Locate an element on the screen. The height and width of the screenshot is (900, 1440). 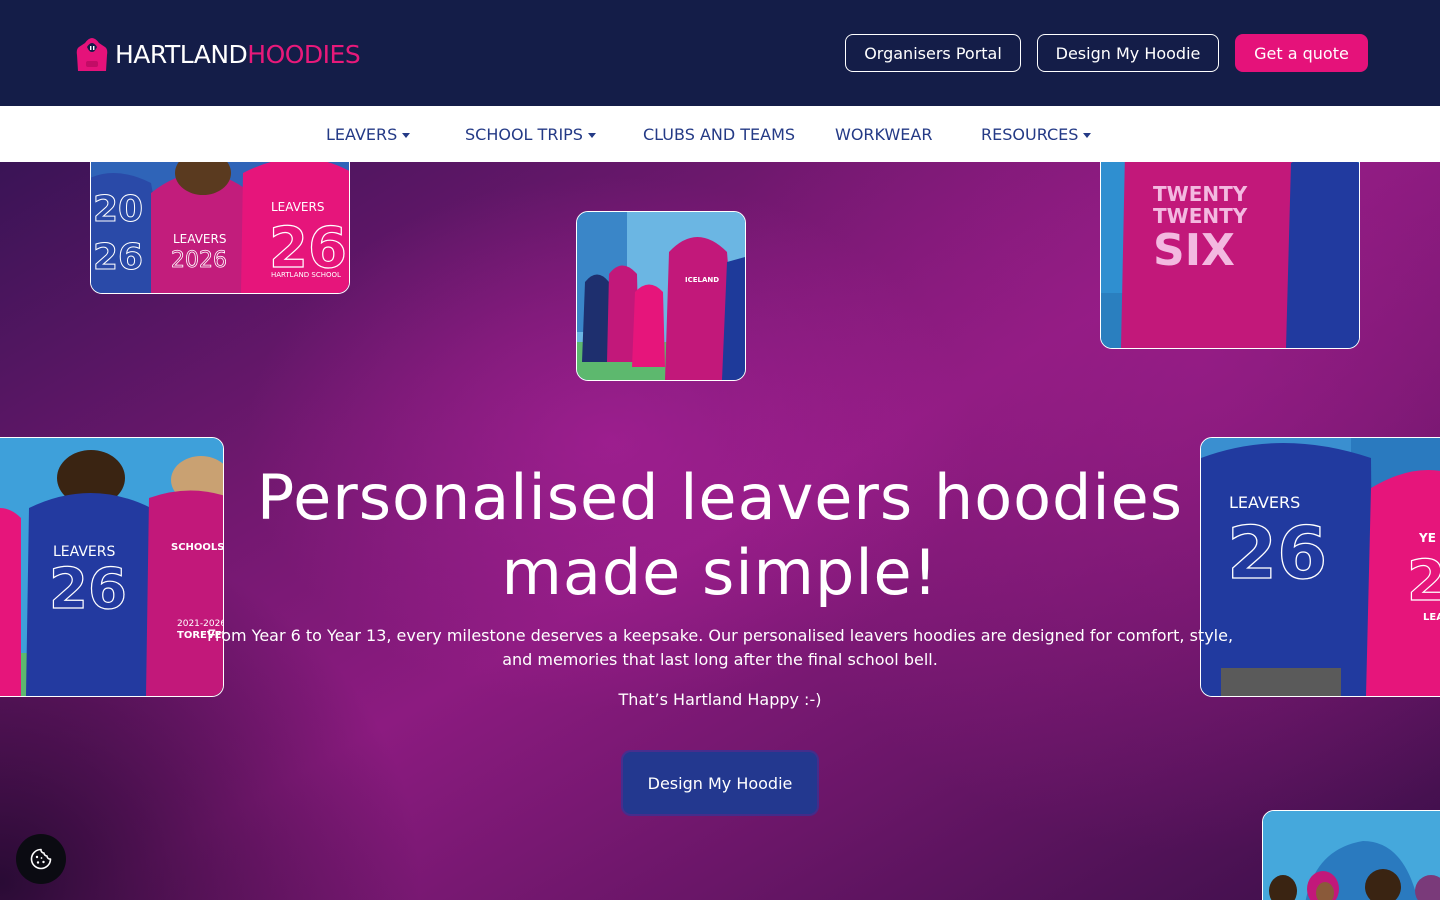
nav-item-resources: RESOURCES is located at coordinates (1036, 134).